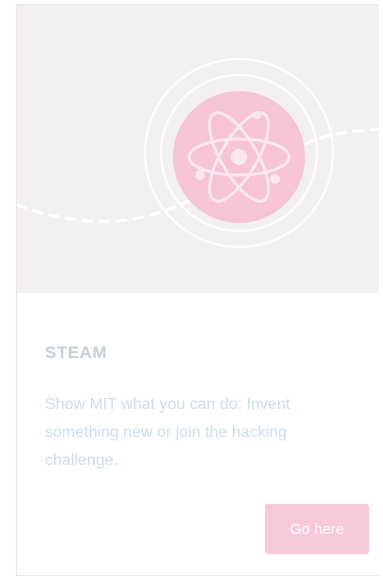  What do you see at coordinates (76, 352) in the screenshot?
I see `card-title: STEAM` at bounding box center [76, 352].